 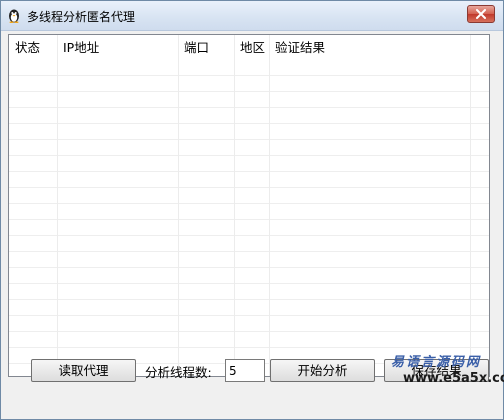 I want to click on column-header-region: 地区, so click(x=251, y=47).